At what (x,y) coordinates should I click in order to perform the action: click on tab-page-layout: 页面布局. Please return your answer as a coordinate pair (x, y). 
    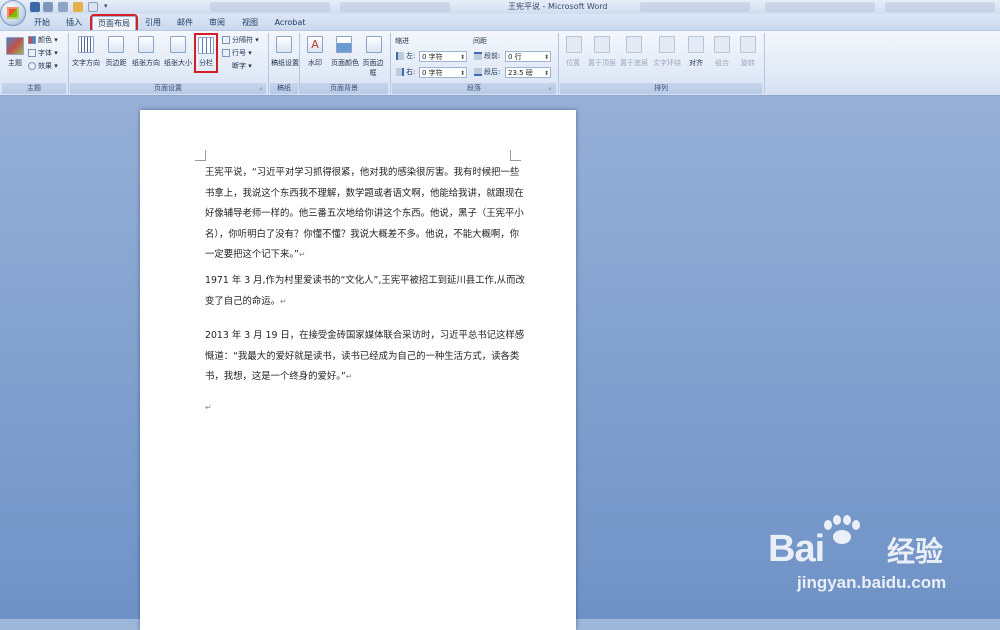
    Looking at the image, I should click on (114, 23).